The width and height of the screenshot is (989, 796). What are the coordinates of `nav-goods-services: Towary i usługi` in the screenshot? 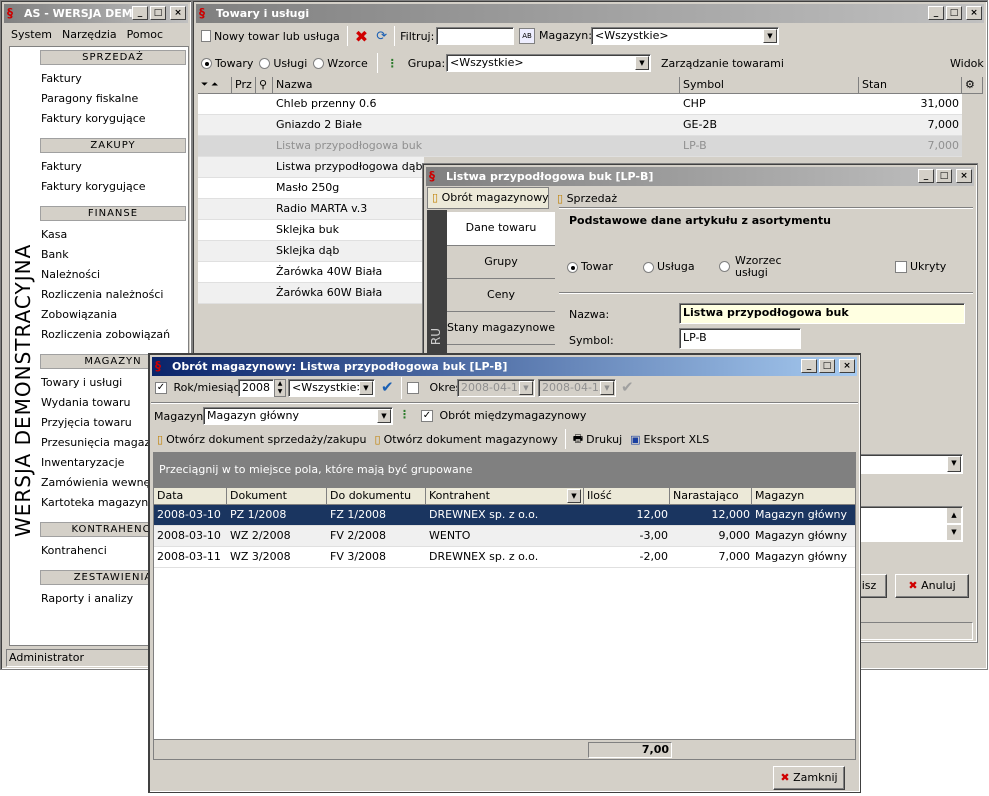 It's located at (81, 382).